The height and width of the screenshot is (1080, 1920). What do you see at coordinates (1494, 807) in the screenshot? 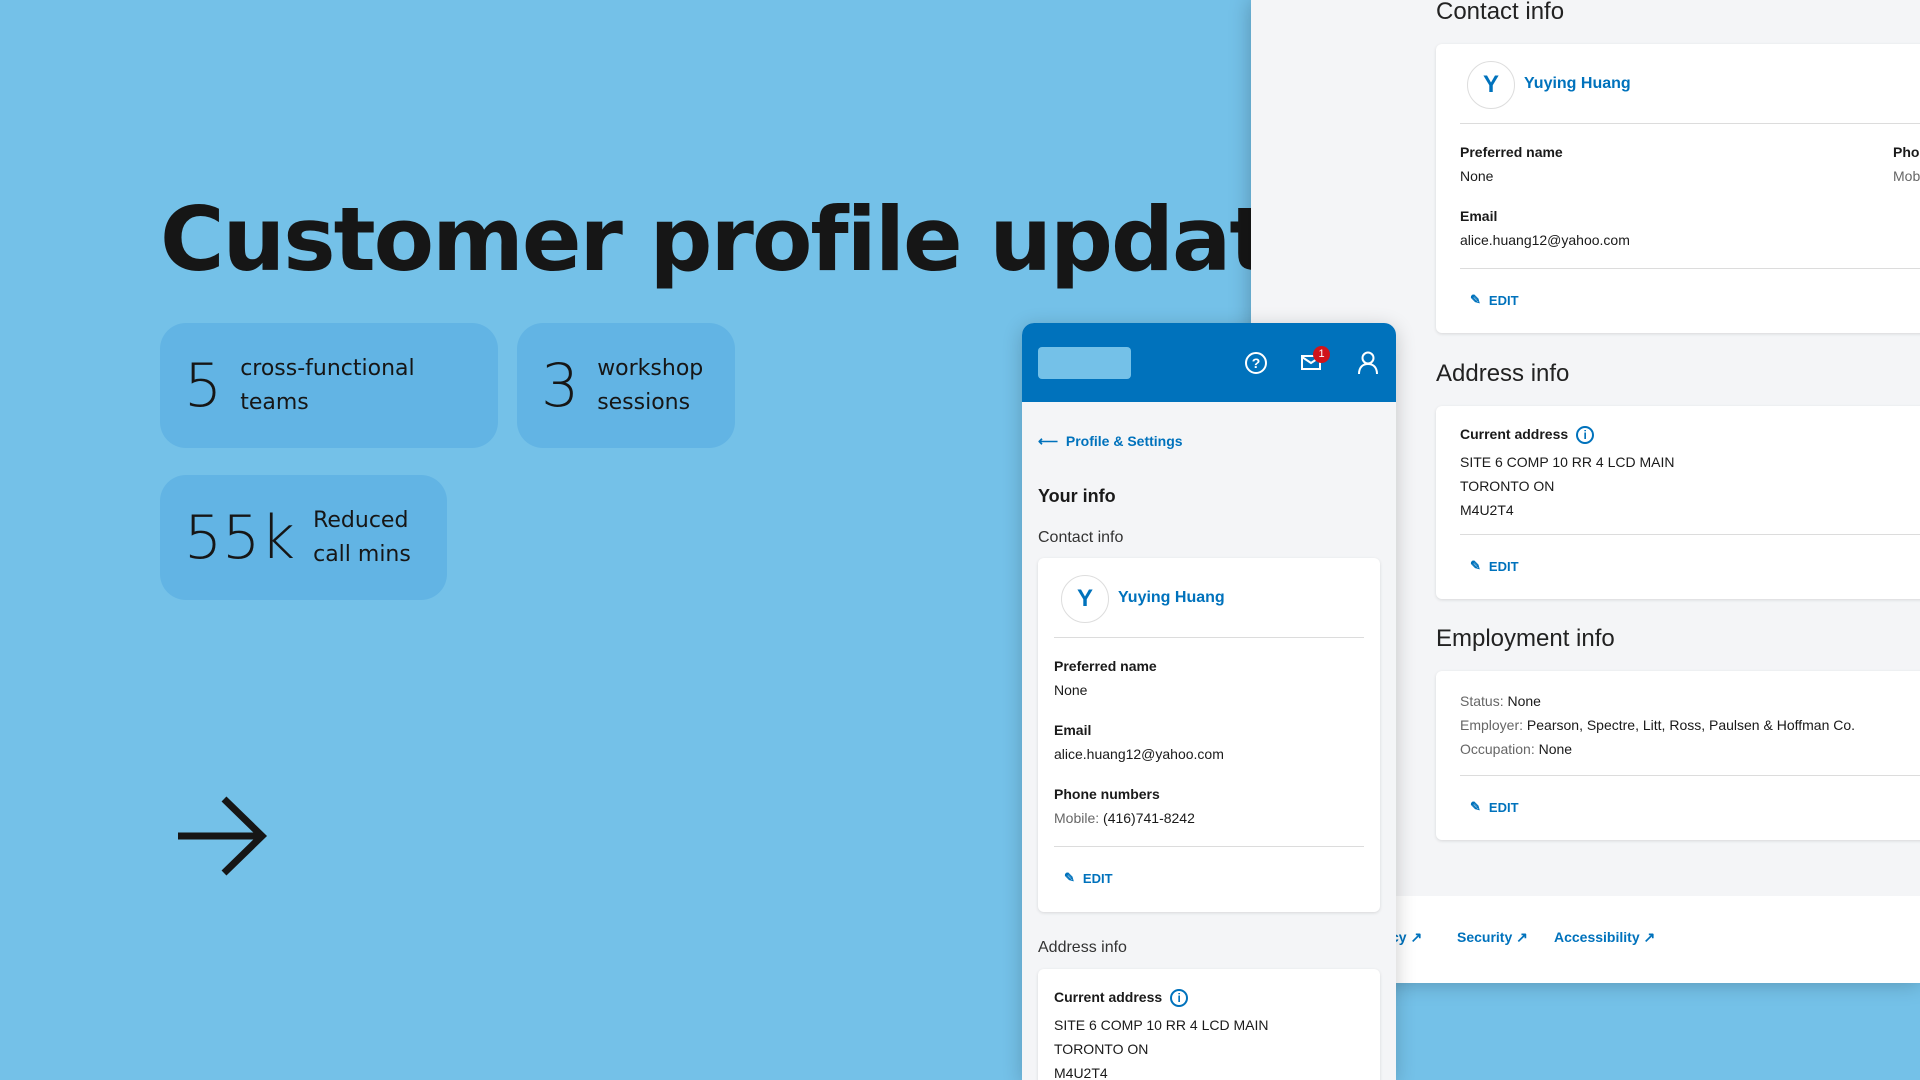
I see `edit-employment-button: ✎ EDIT` at bounding box center [1494, 807].